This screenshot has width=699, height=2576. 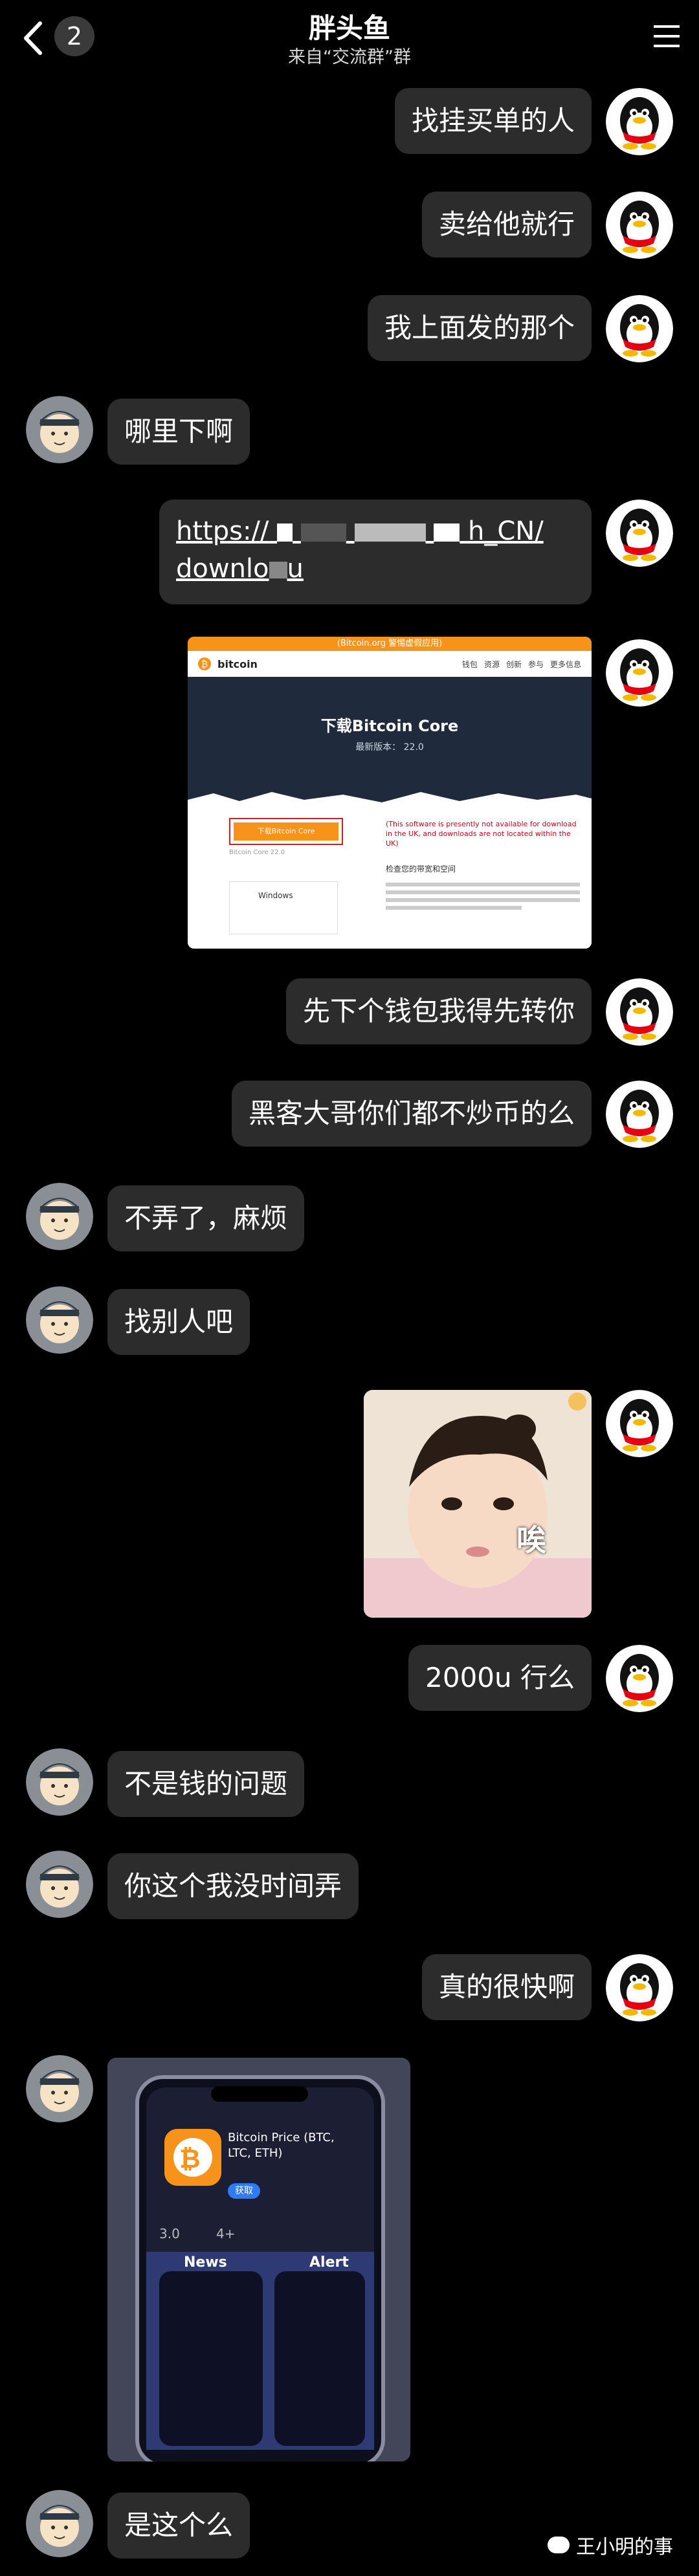 I want to click on message-bubble-outgoing: 卖给他就行, so click(x=506, y=225).